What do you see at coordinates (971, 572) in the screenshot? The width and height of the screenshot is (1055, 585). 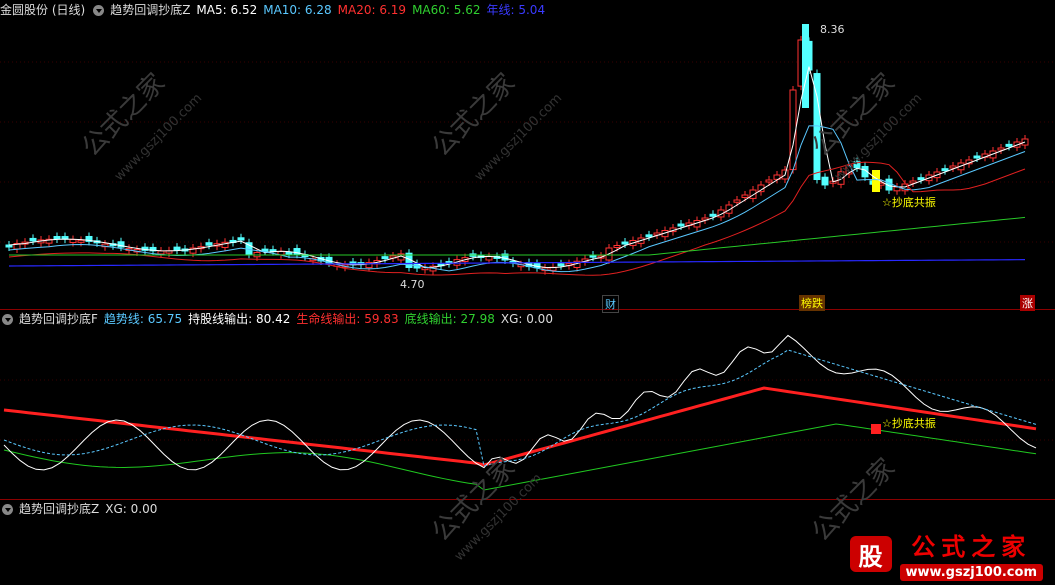 I see `logo-url: www.gszj100.com` at bounding box center [971, 572].